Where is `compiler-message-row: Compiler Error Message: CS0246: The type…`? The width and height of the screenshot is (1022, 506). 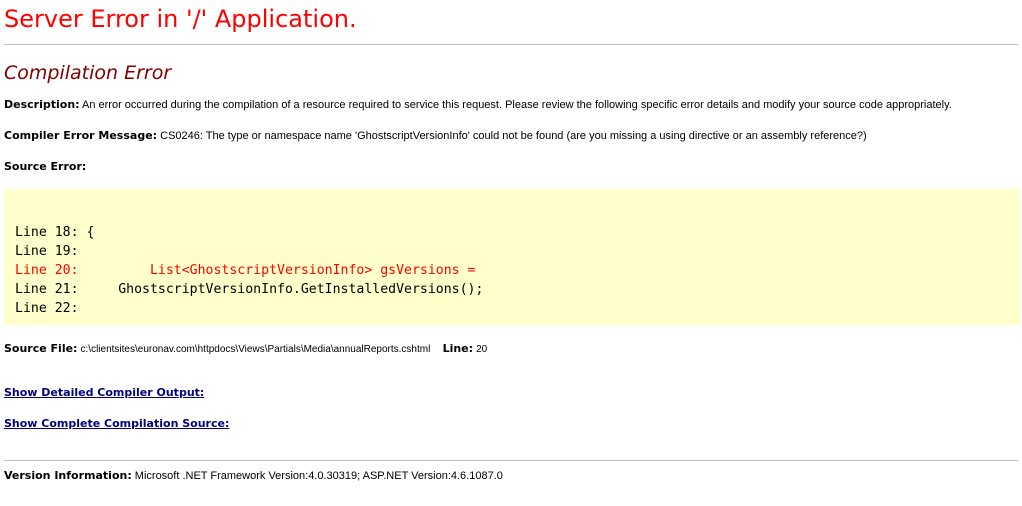 compiler-message-row: Compiler Error Message: CS0246: The type… is located at coordinates (511, 136).